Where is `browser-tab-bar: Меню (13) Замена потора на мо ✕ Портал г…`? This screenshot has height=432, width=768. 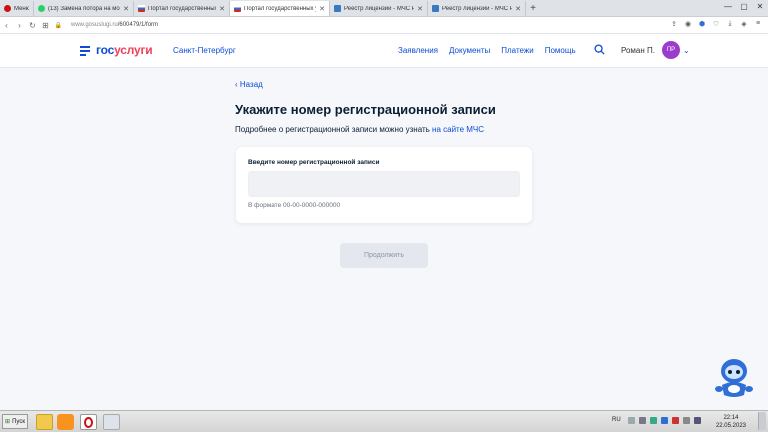
browser-tab-bar: Меню (13) Замена потора на мо ✕ Портал г… is located at coordinates (384, 8).